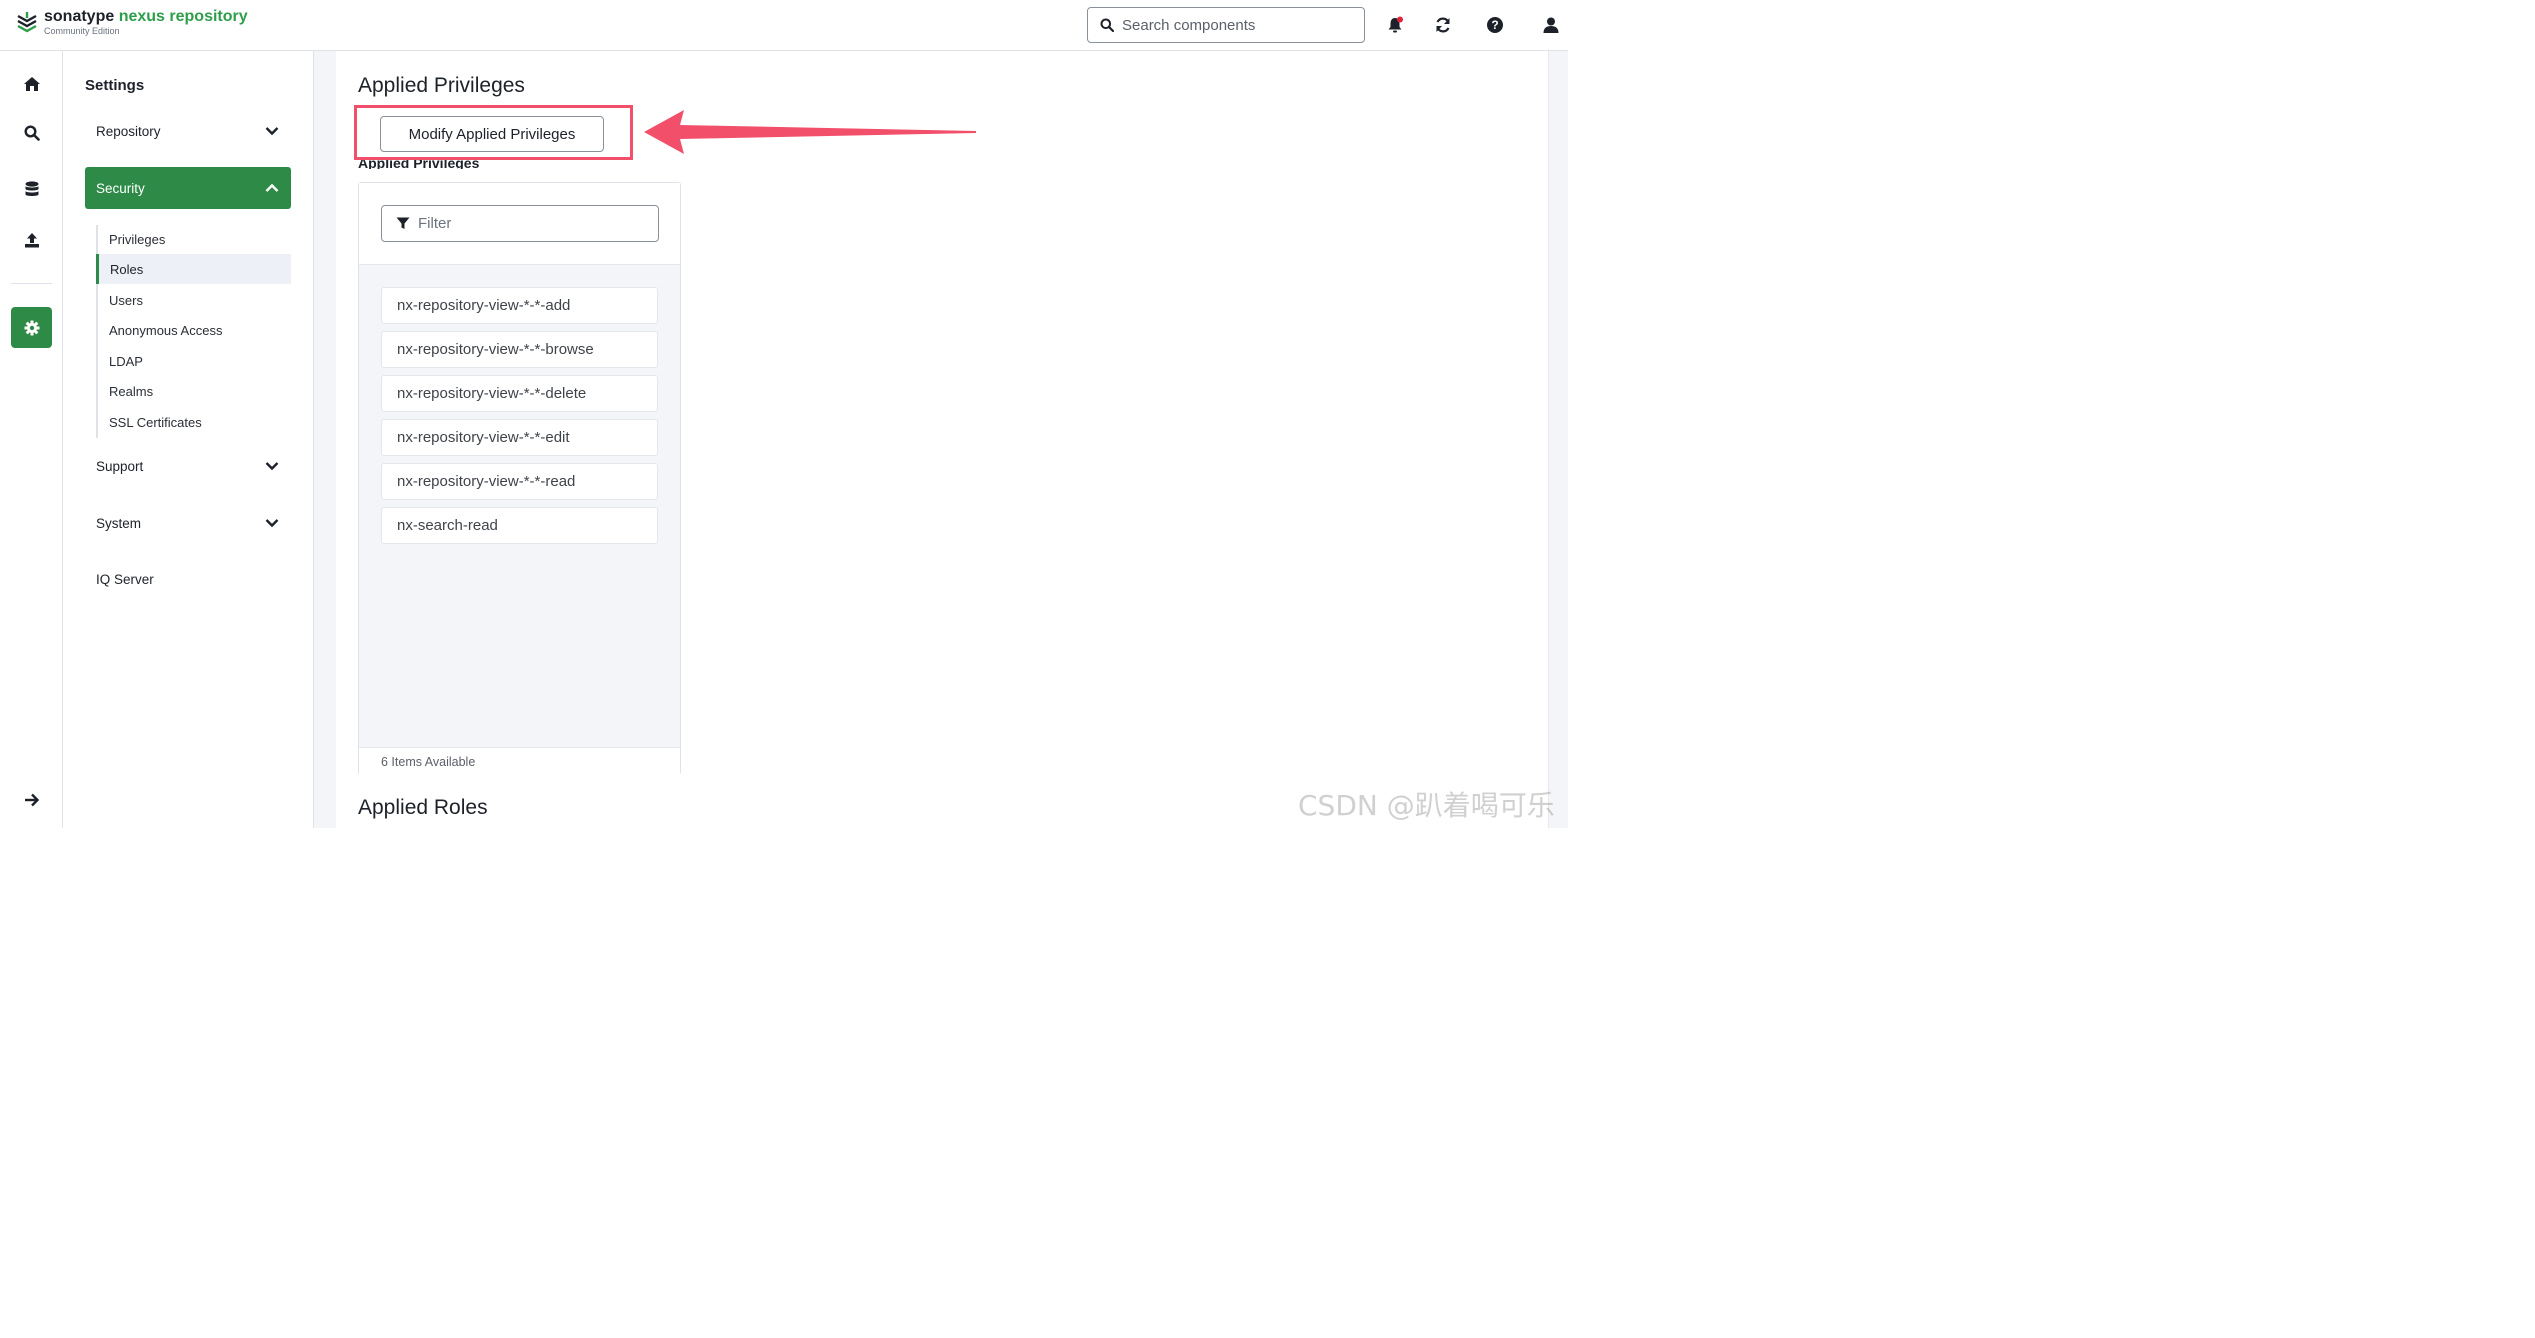 The width and height of the screenshot is (2535, 1338). What do you see at coordinates (119, 523) in the screenshot?
I see `sidebar-section-label: System` at bounding box center [119, 523].